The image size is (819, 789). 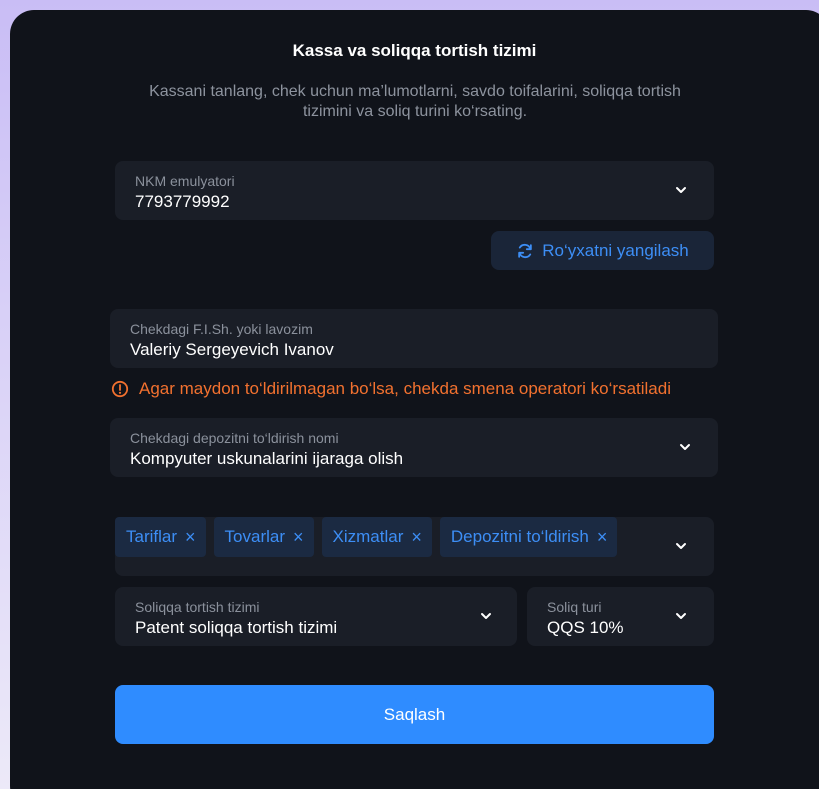 I want to click on warning-icon, so click(x=120, y=389).